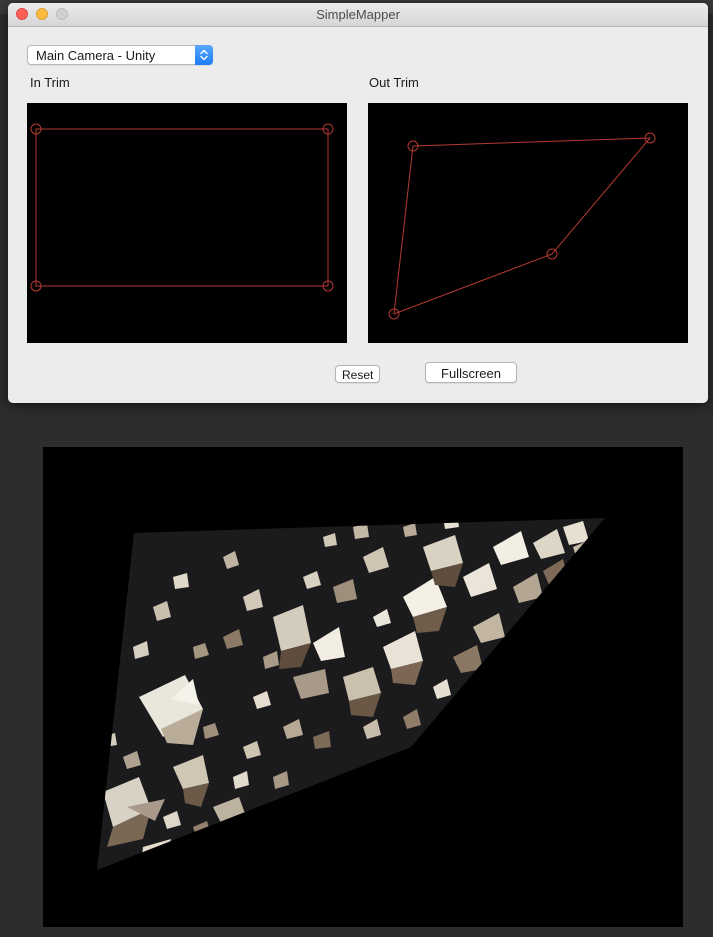 The height and width of the screenshot is (937, 713). What do you see at coordinates (394, 82) in the screenshot?
I see `out-trim-label: Out Trim` at bounding box center [394, 82].